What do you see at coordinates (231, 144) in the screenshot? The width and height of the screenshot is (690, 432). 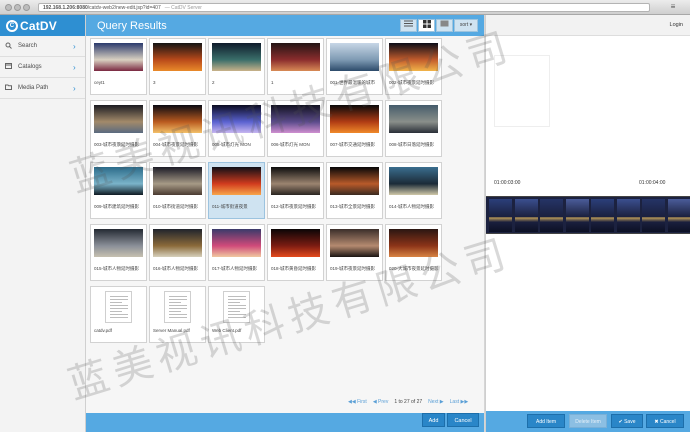 I see `item-caption: 005-城市灯光 MON` at bounding box center [231, 144].